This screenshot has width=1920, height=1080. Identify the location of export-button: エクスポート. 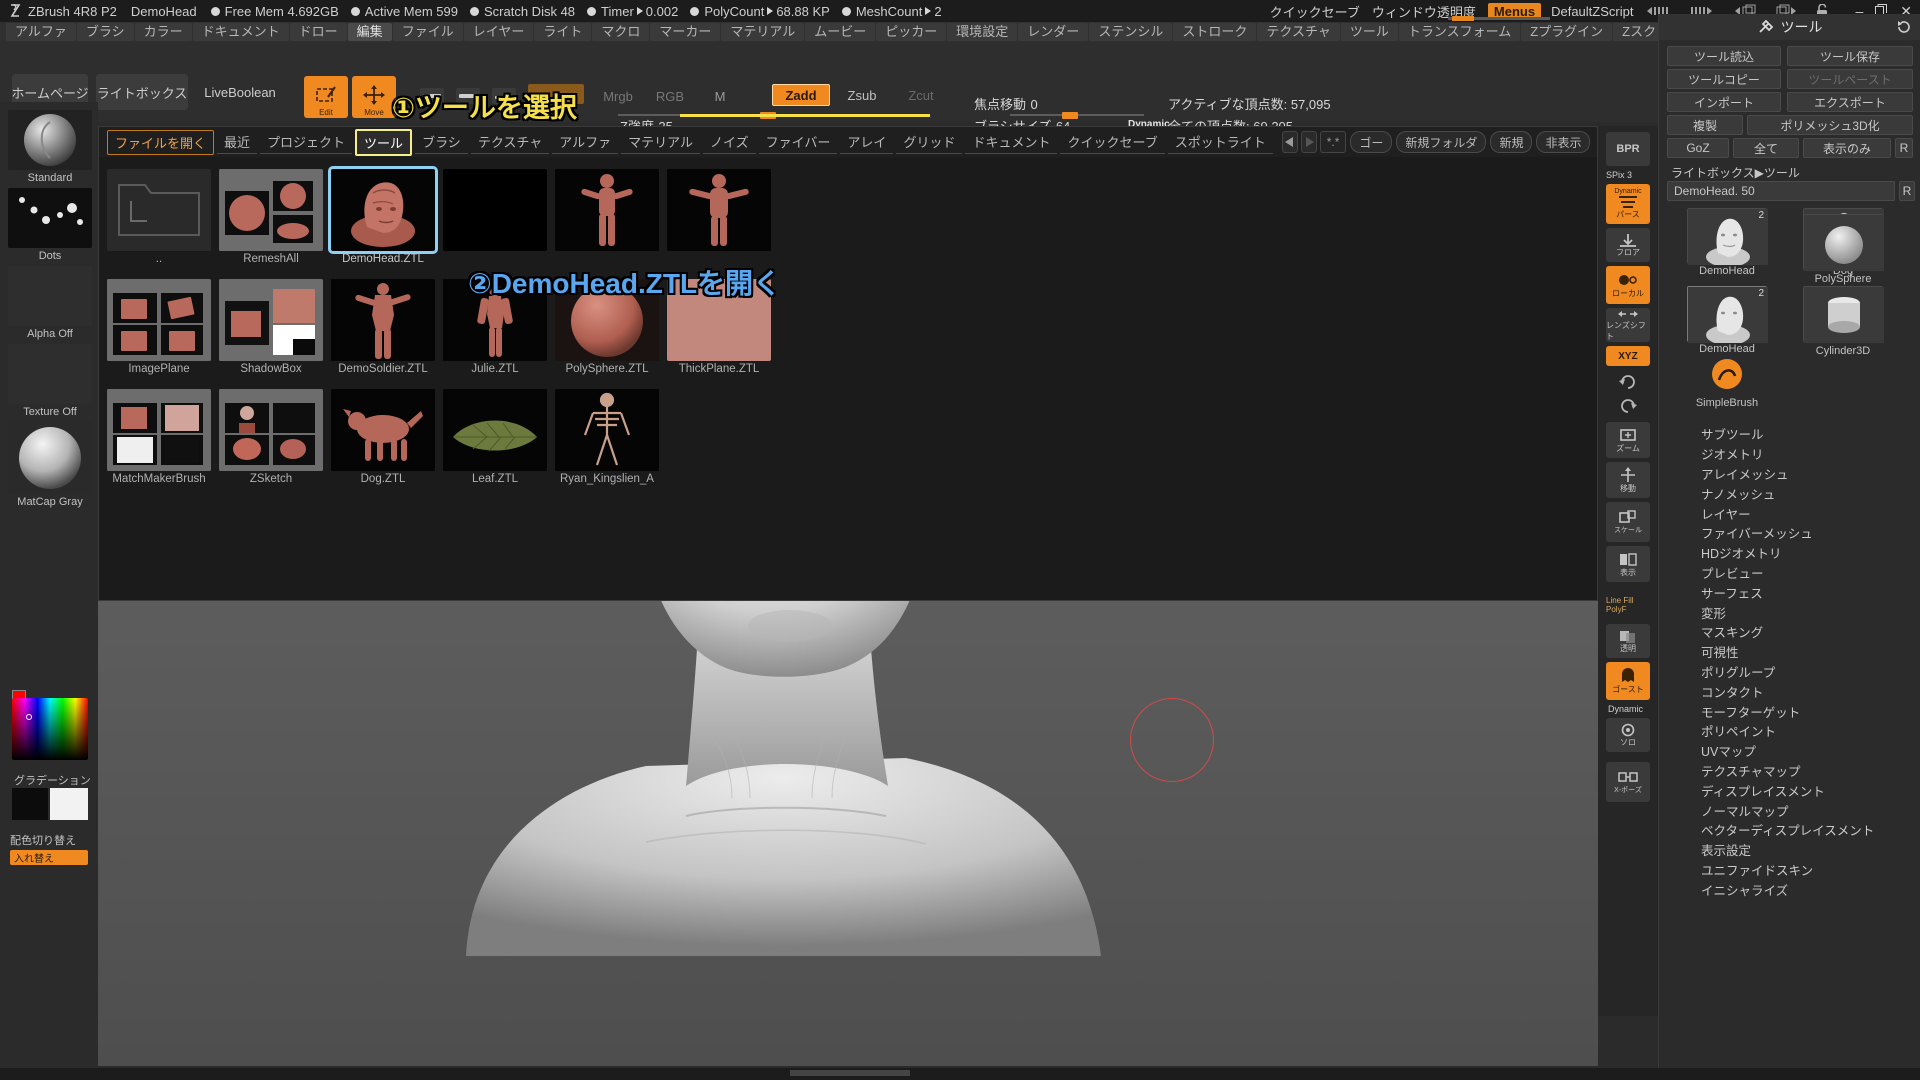
(1850, 102).